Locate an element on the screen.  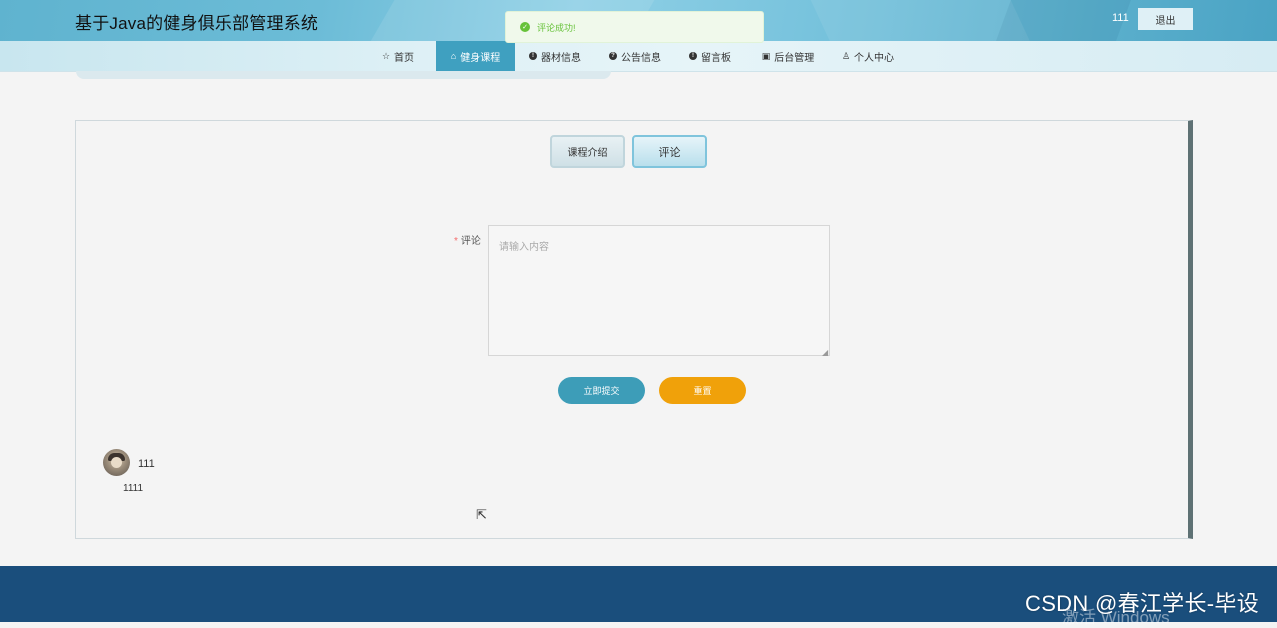
tab-course-intro: 课程介绍 is located at coordinates (587, 151).